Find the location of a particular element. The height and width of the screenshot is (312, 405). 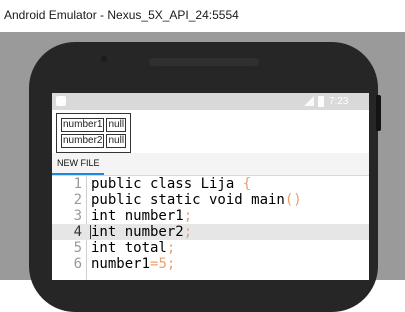

code-text: int number1; is located at coordinates (141, 216).